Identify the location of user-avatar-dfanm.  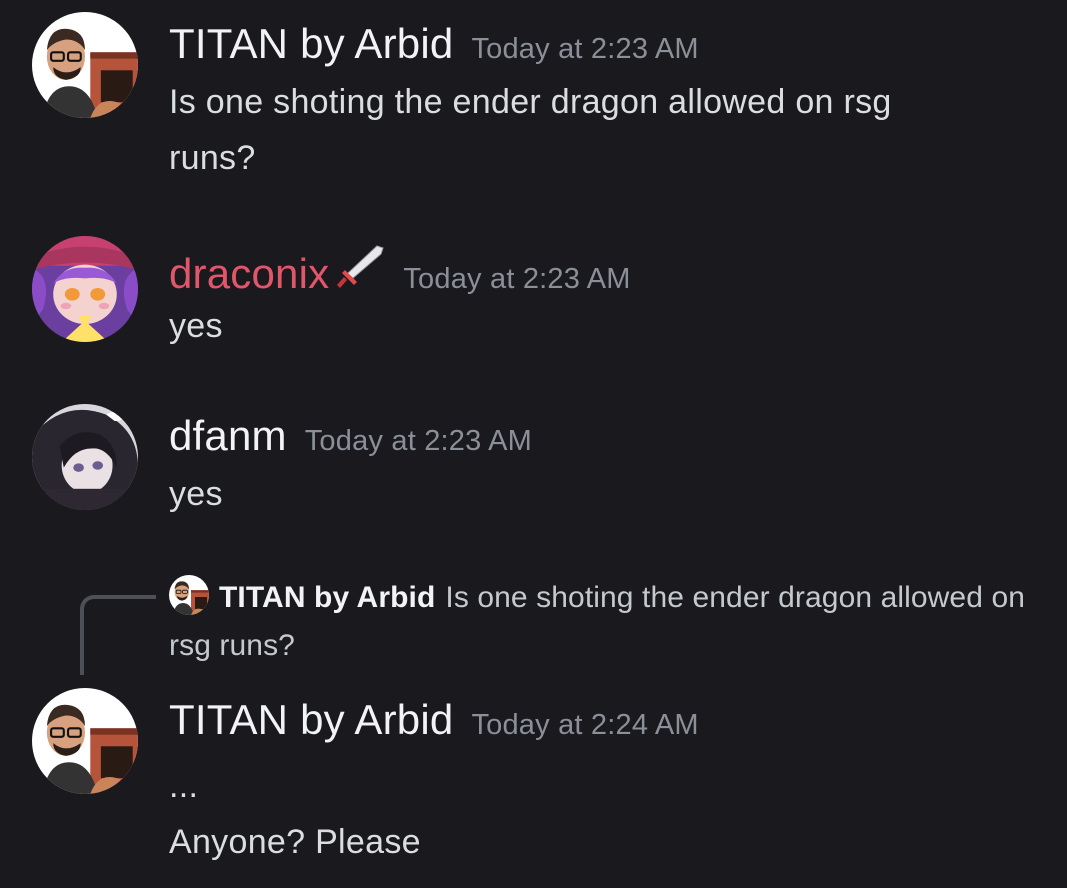
(85, 457).